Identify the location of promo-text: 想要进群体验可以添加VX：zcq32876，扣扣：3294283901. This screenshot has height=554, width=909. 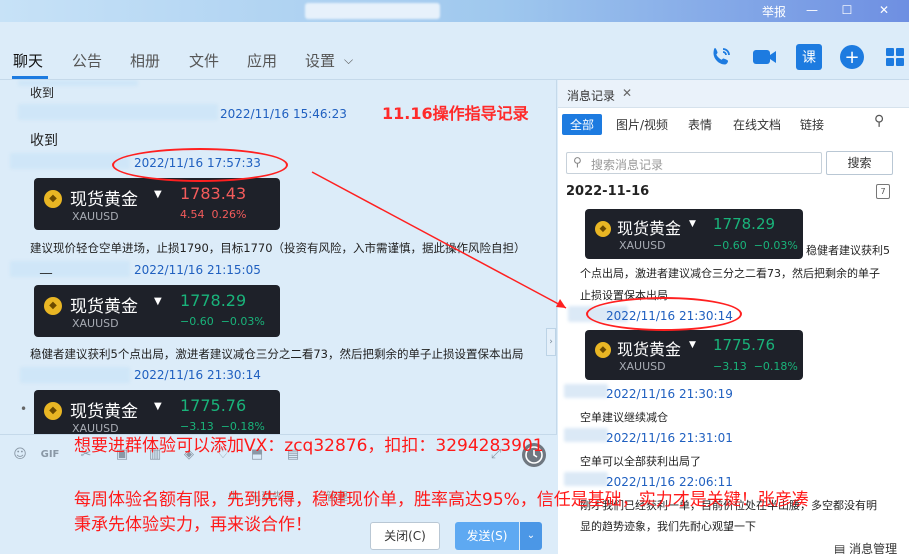
(309, 446).